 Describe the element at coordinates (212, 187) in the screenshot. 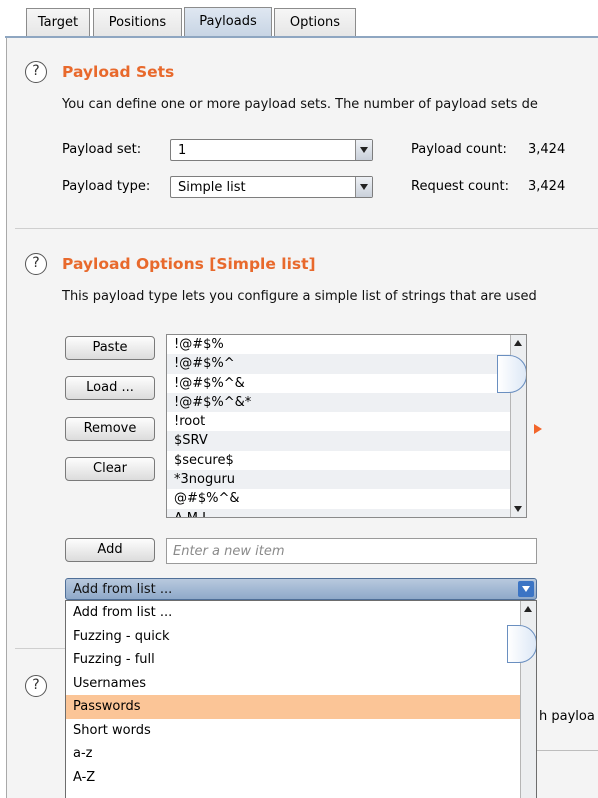

I see `payload-type-value: Simple list` at that location.